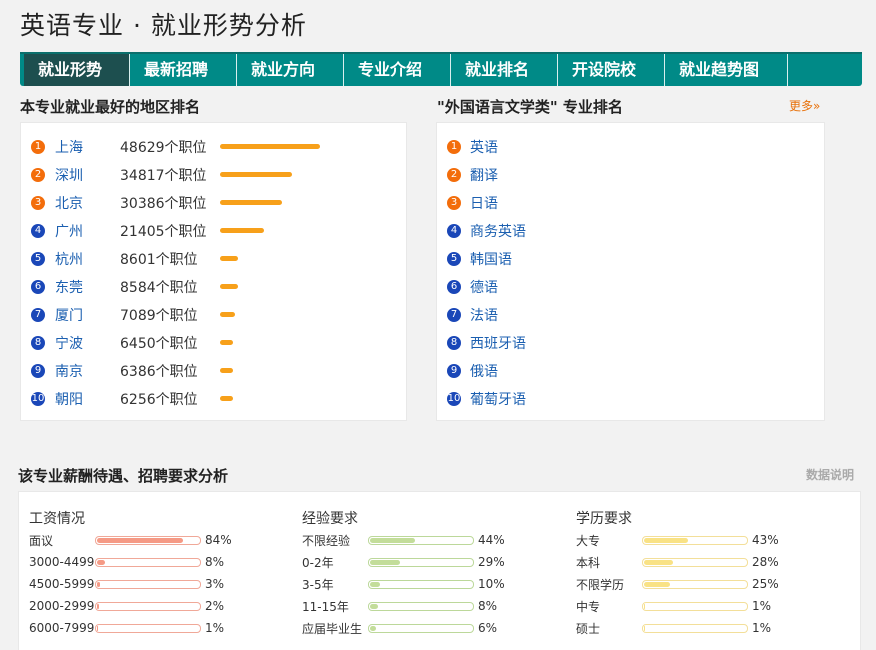 The image size is (876, 650). Describe the element at coordinates (85, 259) in the screenshot. I see `region-city-link: 杭州` at that location.